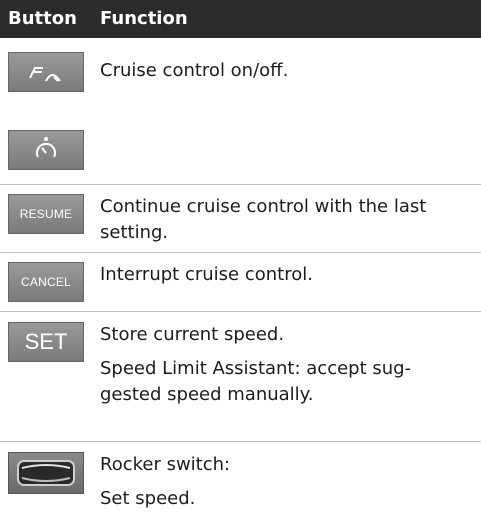  I want to click on function-text: Set speed., so click(148, 498).